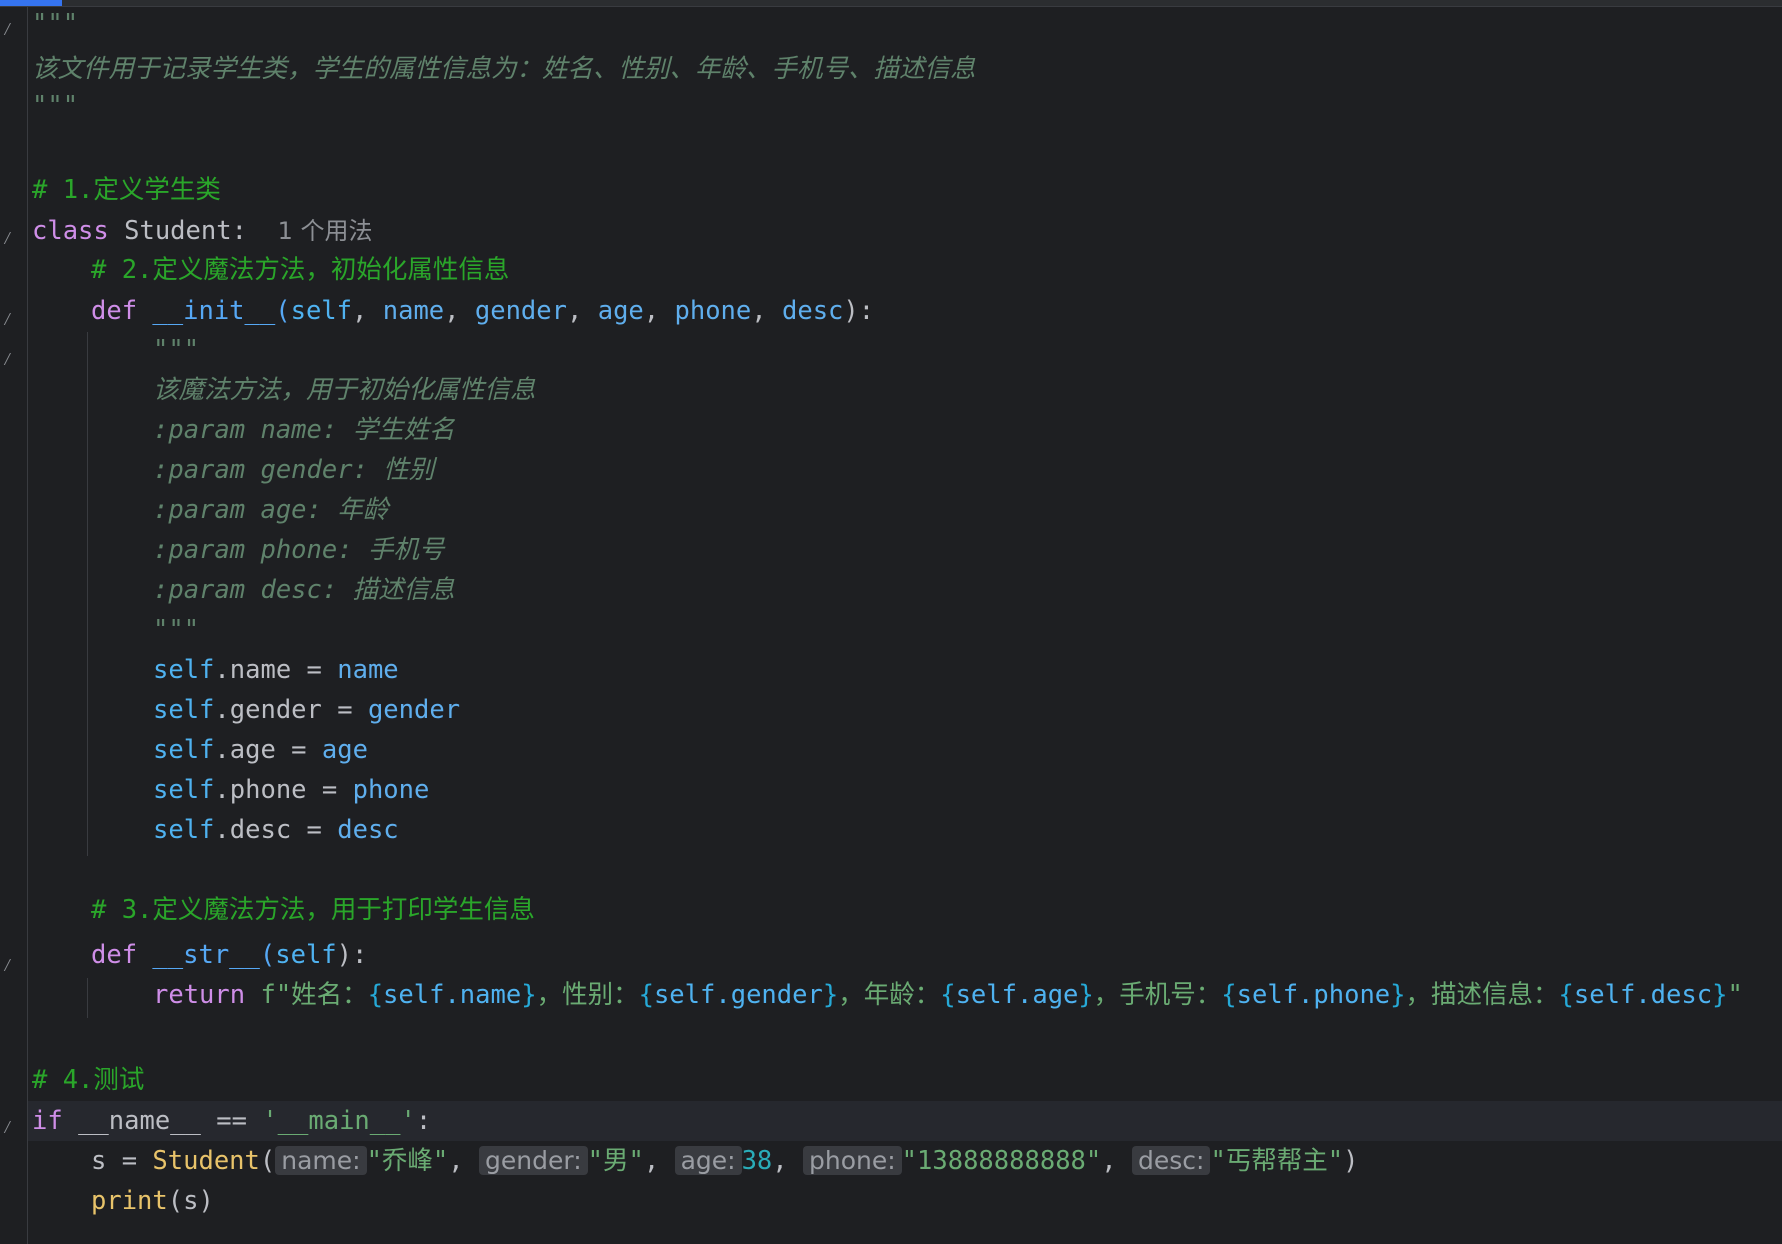 The width and height of the screenshot is (1782, 1244). What do you see at coordinates (294, 470) in the screenshot?
I see `init-doc-param-gender: :param gender: 性别` at bounding box center [294, 470].